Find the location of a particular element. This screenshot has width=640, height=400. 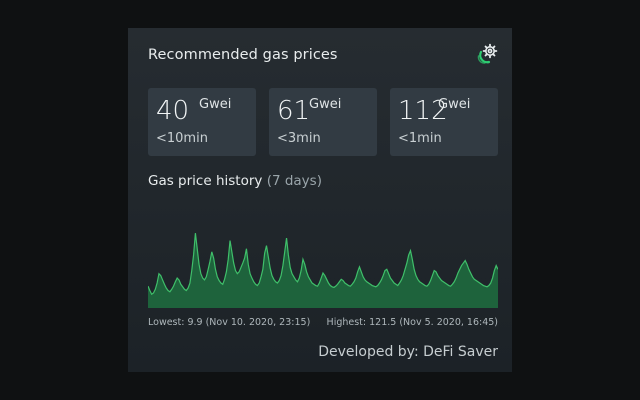

highest-stat: Highest: 121.5 (Nov 5. 2020, 16:45) is located at coordinates (412, 322).